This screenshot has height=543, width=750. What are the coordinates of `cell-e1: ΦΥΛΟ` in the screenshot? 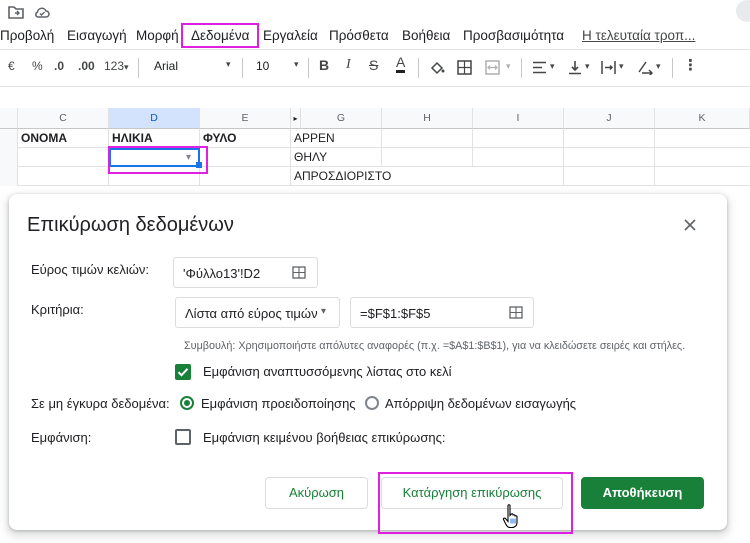 It's located at (245, 138).